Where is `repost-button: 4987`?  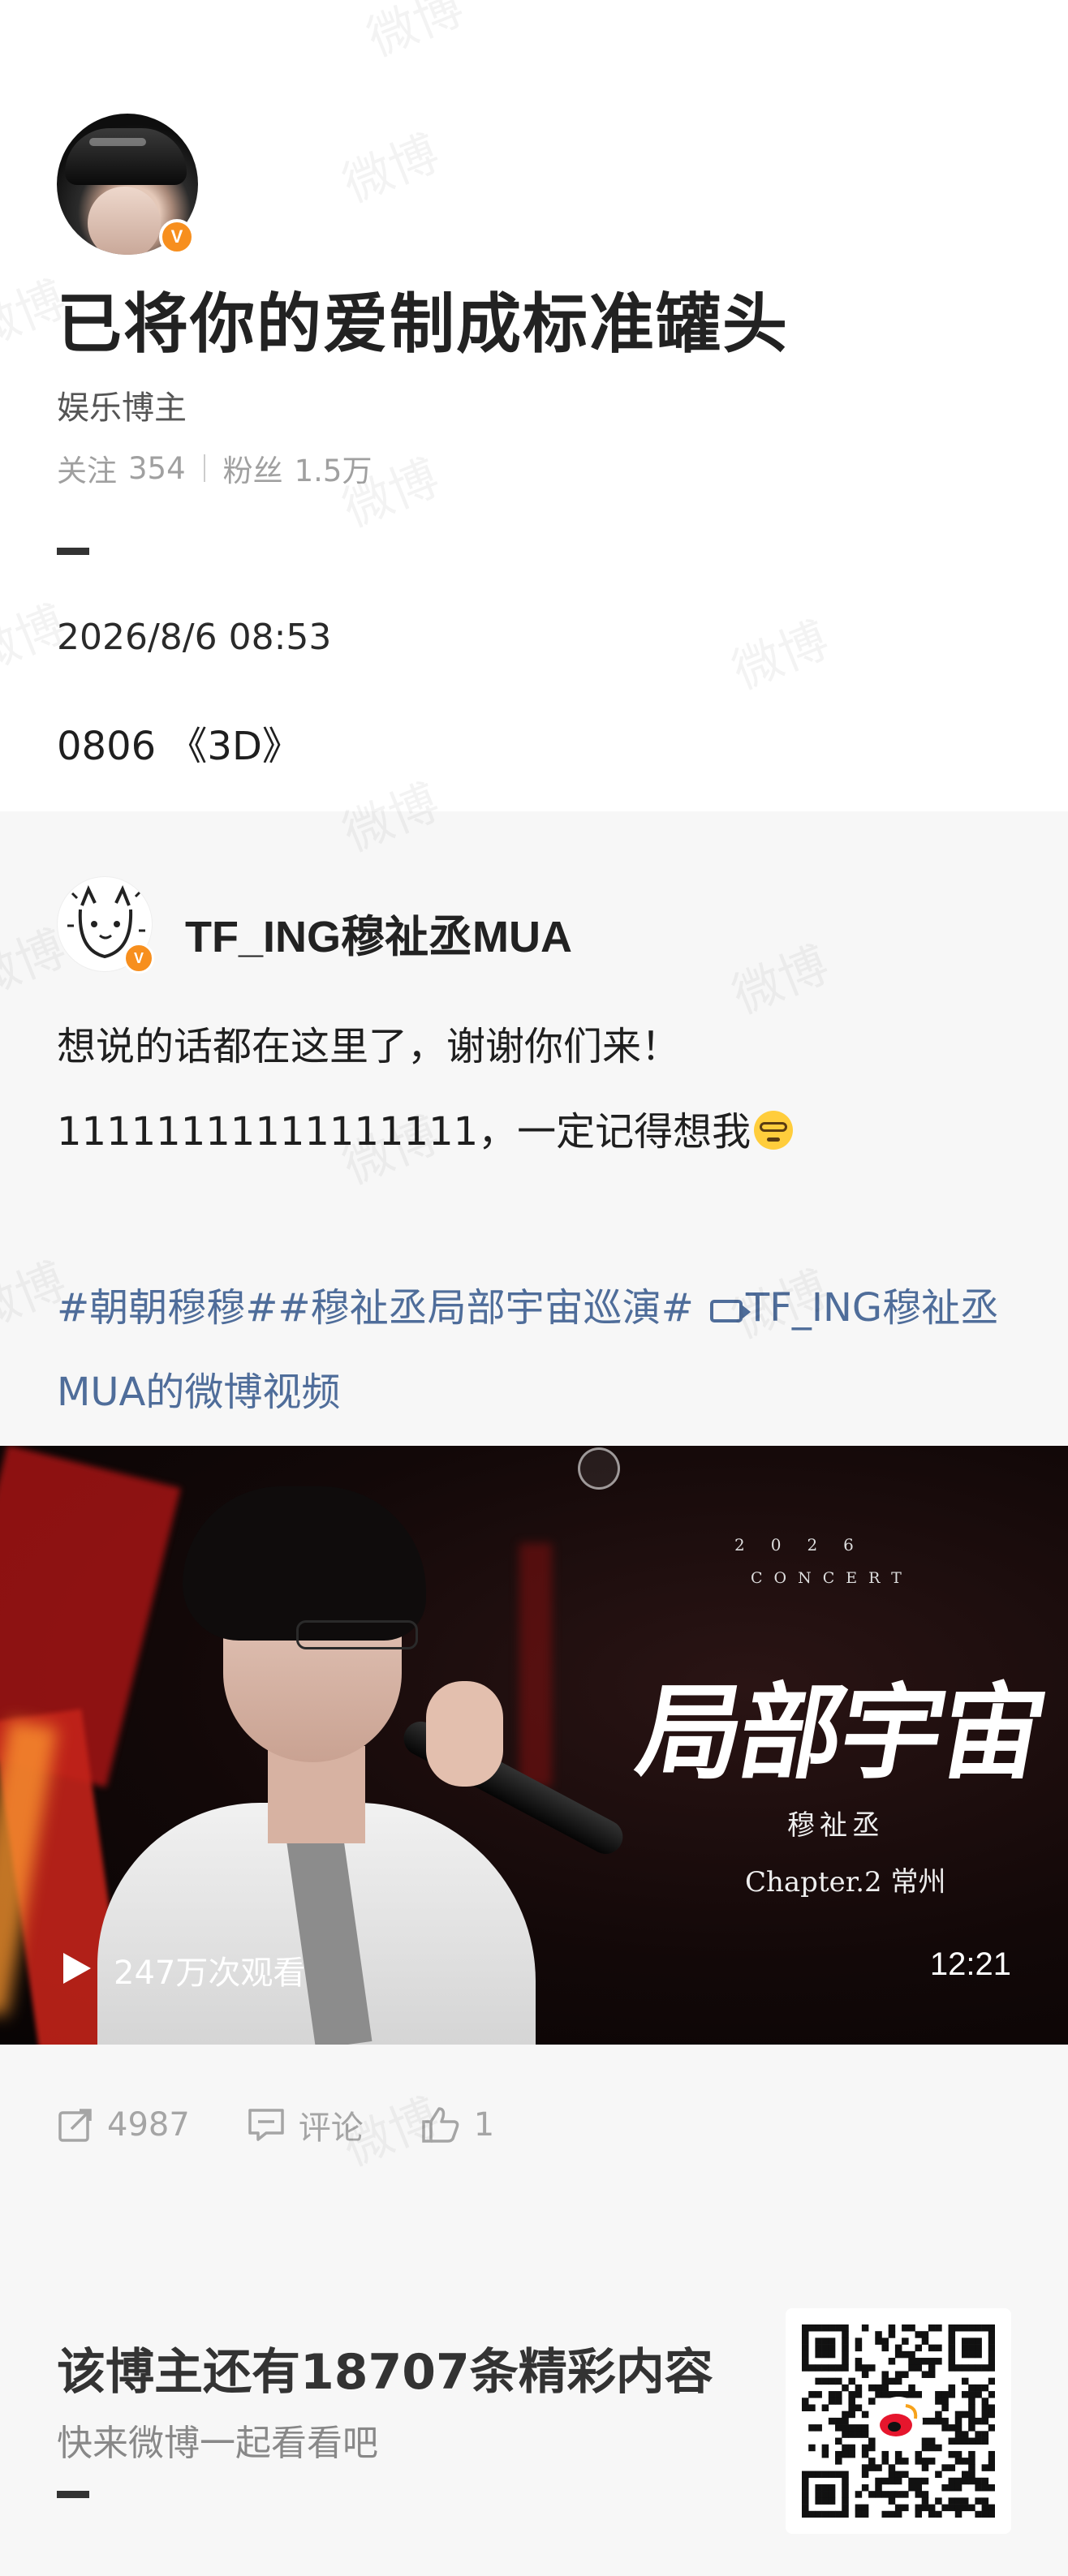
repost-button: 4987 is located at coordinates (123, 2125).